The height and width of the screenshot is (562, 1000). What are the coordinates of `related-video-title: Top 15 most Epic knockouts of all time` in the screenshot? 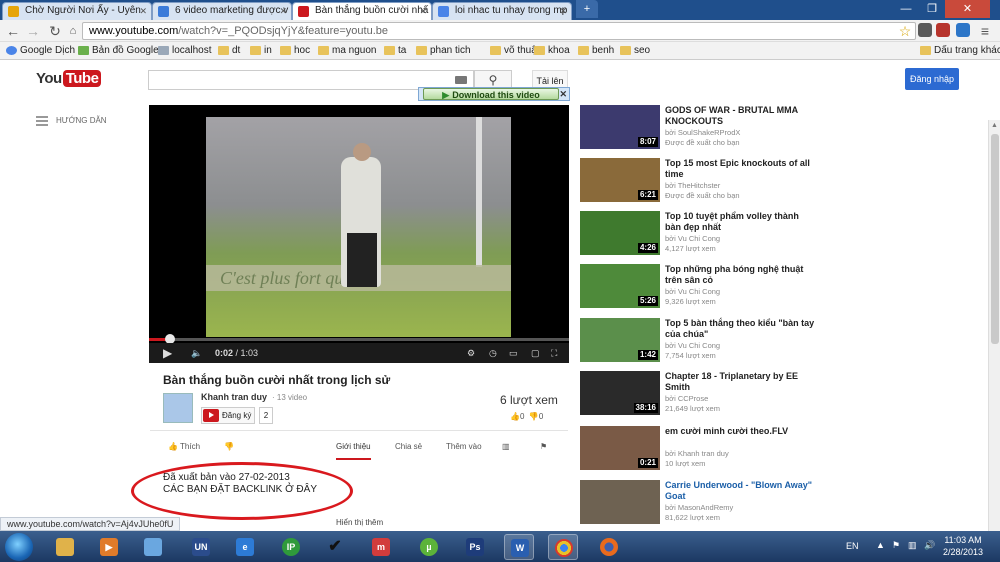 It's located at (740, 169).